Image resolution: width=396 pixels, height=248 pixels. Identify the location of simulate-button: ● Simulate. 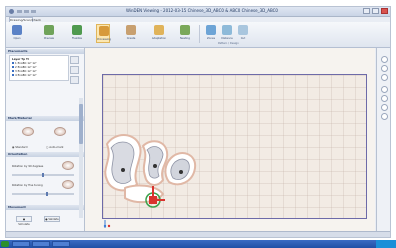
(24, 221).